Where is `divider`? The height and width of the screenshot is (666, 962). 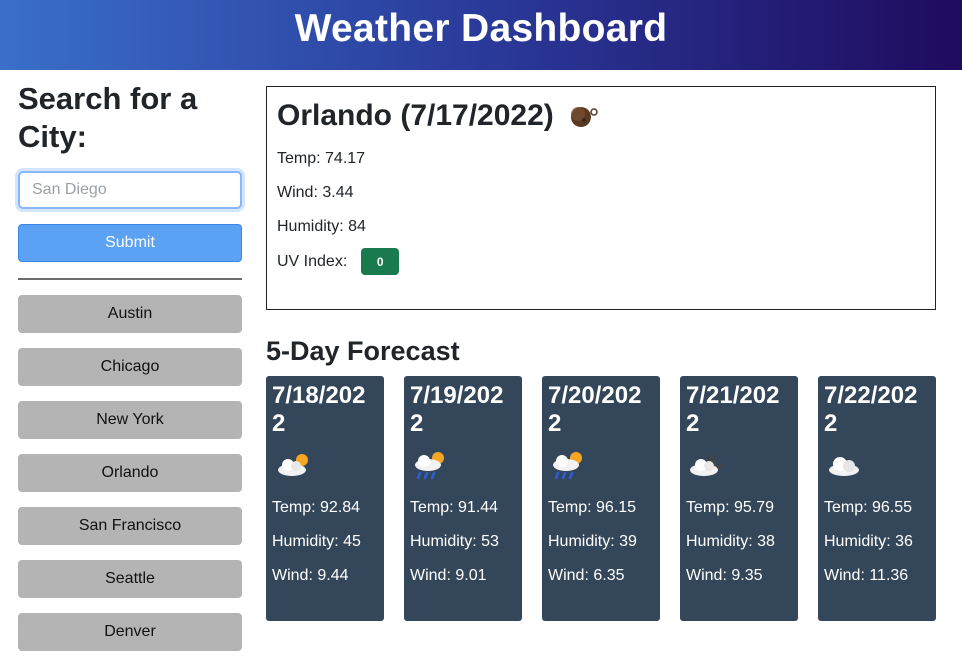
divider is located at coordinates (130, 279).